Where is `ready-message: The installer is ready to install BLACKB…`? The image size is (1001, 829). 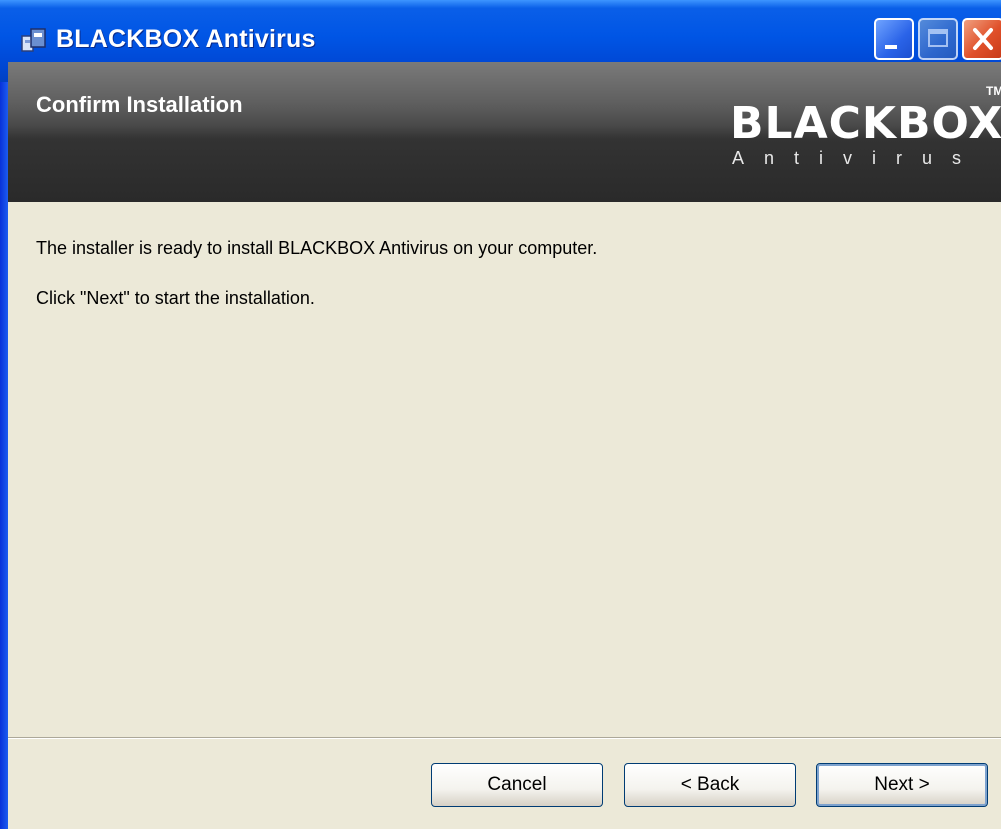 ready-message: The installer is ready to install BLACKB… is located at coordinates (317, 248).